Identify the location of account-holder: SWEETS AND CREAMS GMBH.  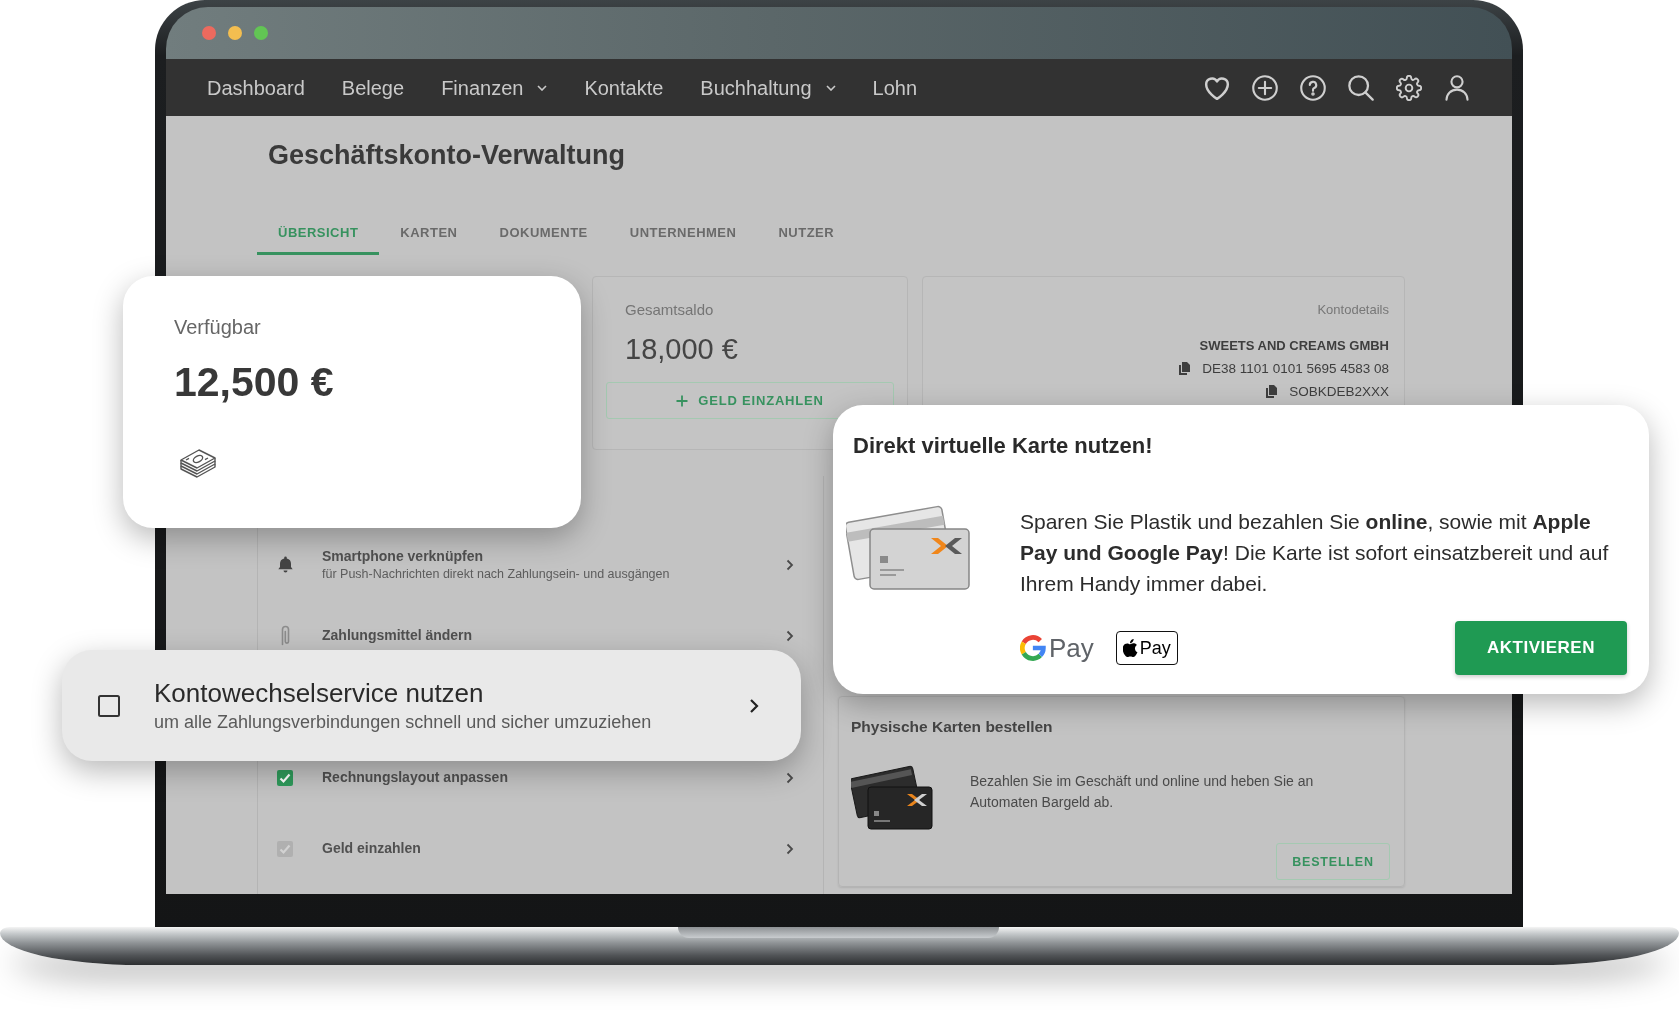
(1294, 346).